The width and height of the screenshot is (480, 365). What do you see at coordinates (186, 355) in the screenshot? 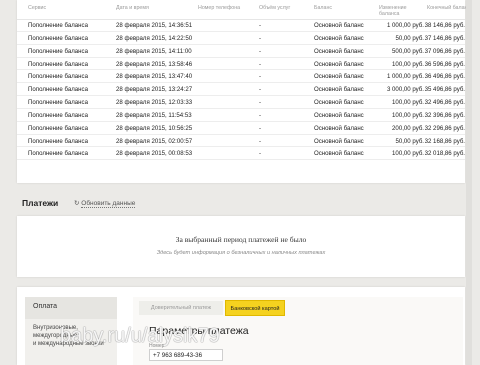
I see `phone-input: +7 963 689-43-36` at bounding box center [186, 355].